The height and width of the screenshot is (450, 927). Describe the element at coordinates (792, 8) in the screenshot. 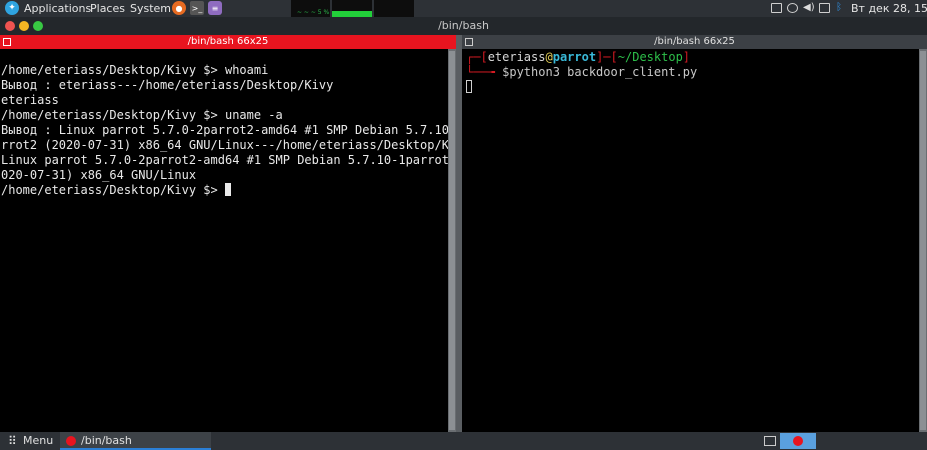

I see `shield-icon` at that location.